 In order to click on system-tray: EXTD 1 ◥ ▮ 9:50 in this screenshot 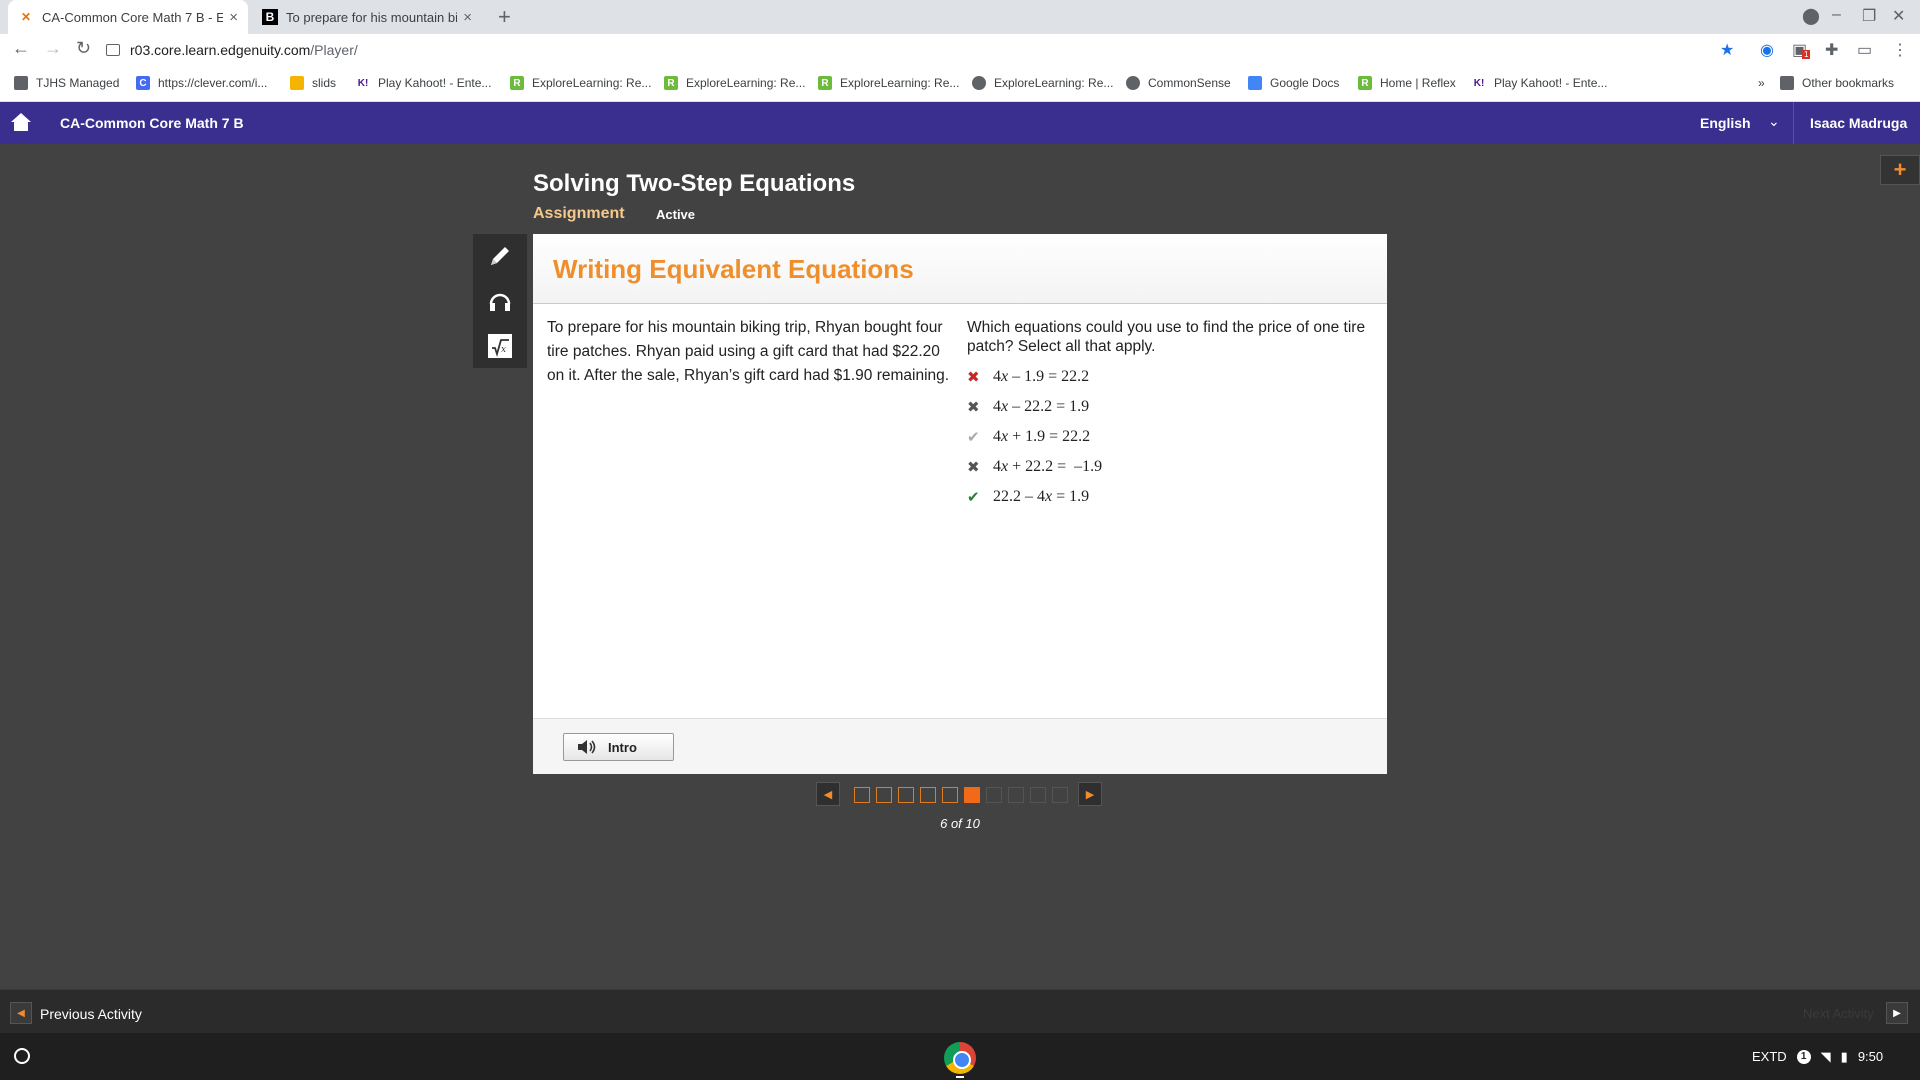, I will do `click(1817, 1056)`.